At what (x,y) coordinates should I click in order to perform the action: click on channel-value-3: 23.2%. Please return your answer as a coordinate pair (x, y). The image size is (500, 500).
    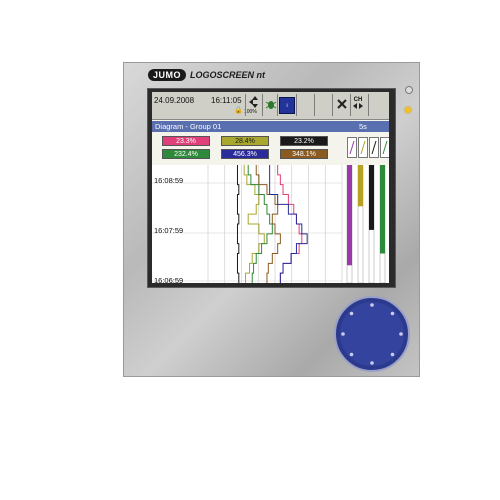
    Looking at the image, I should click on (304, 141).